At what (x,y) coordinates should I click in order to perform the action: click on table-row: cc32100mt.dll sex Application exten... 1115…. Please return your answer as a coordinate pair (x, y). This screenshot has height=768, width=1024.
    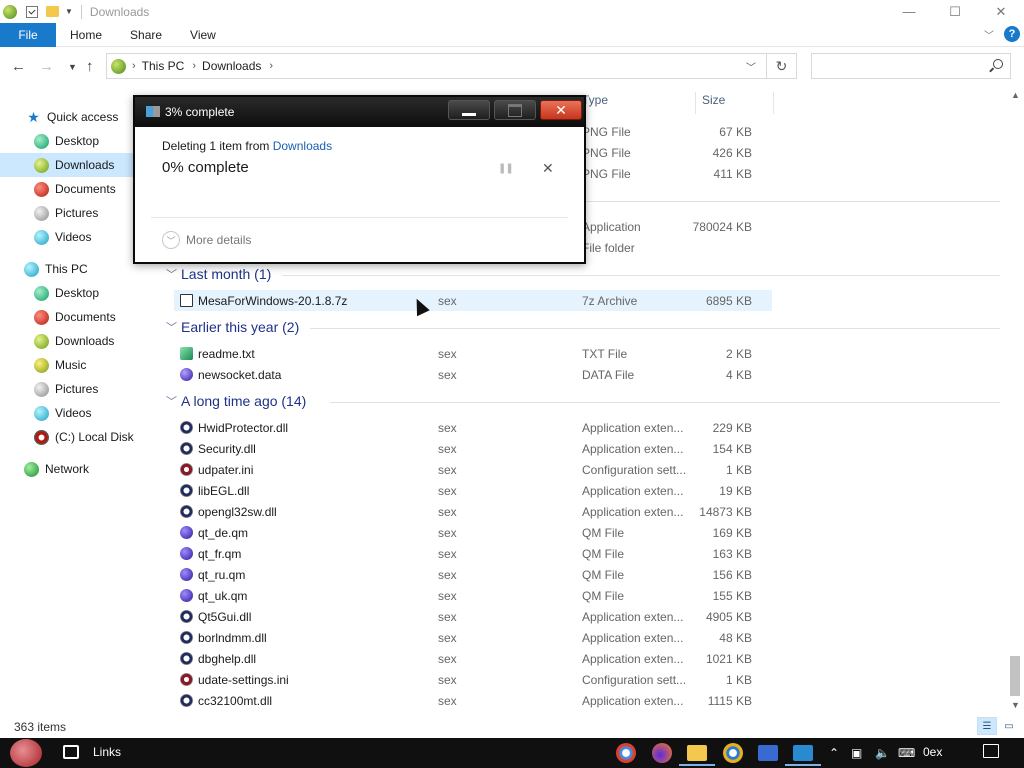
    Looking at the image, I should click on (473, 700).